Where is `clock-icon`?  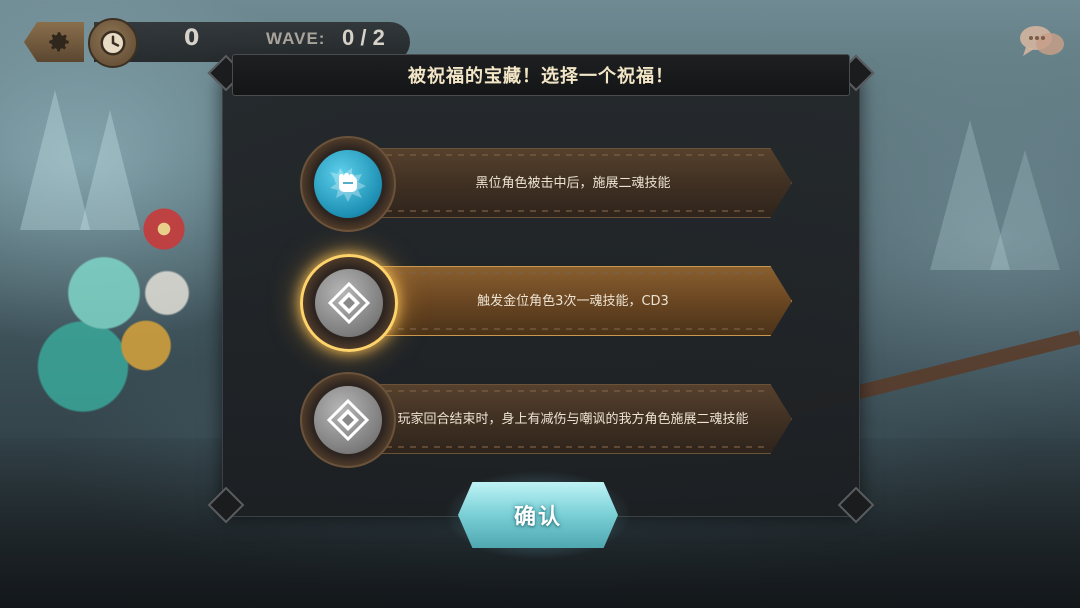 clock-icon is located at coordinates (113, 43).